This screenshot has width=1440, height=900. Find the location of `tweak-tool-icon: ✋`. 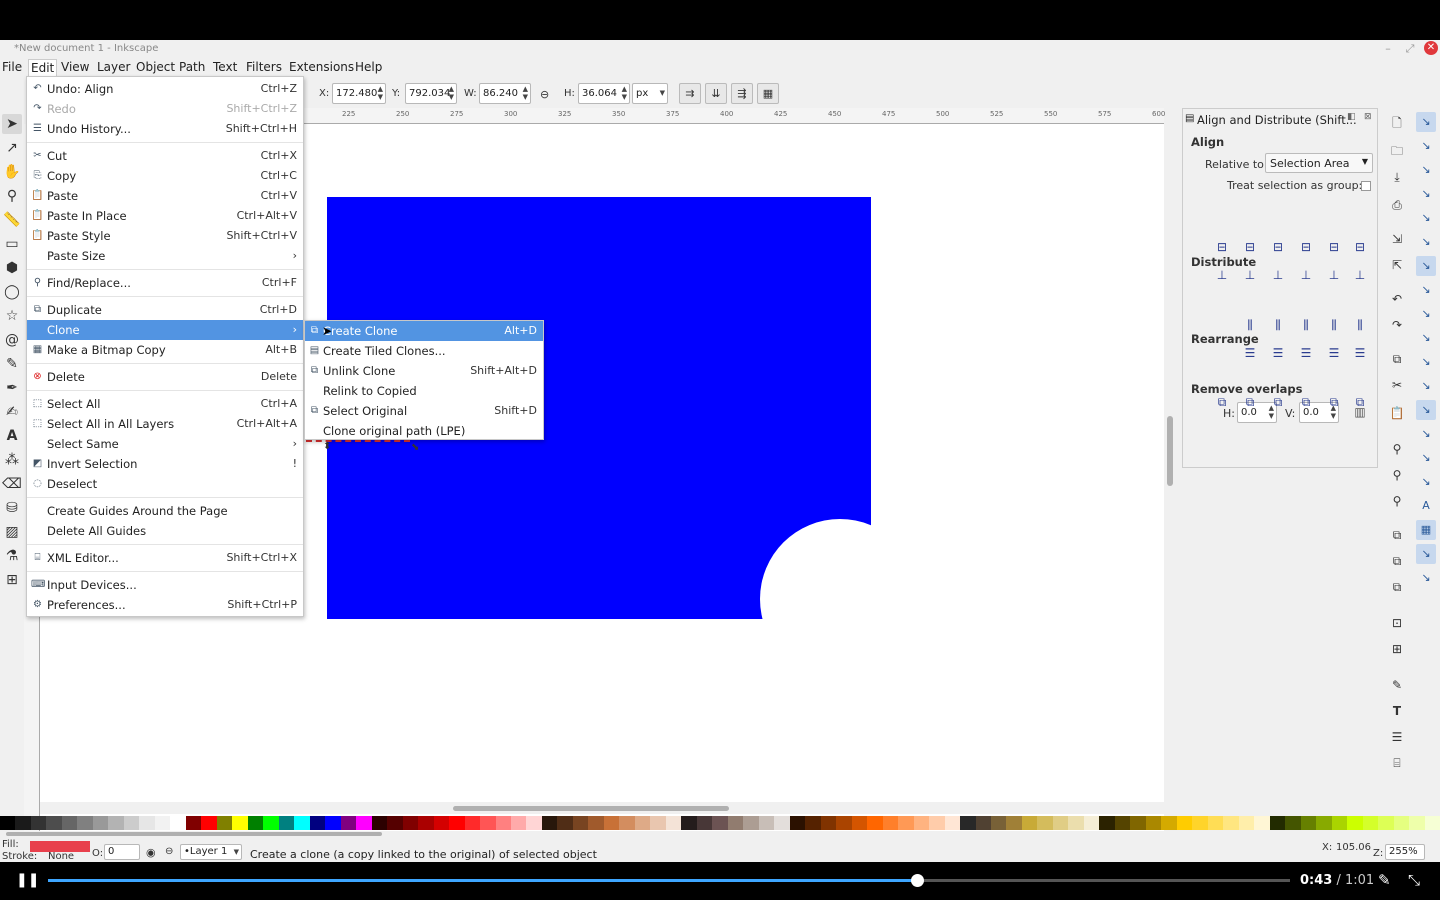

tweak-tool-icon: ✋ is located at coordinates (12, 172).